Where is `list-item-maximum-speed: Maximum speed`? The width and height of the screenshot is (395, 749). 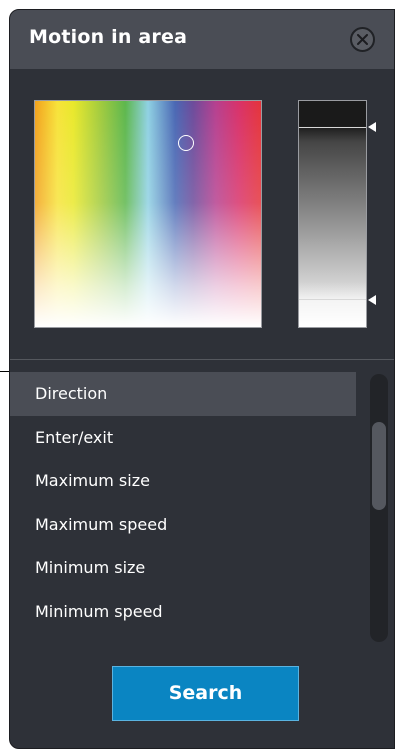 list-item-maximum-speed: Maximum speed is located at coordinates (183, 525).